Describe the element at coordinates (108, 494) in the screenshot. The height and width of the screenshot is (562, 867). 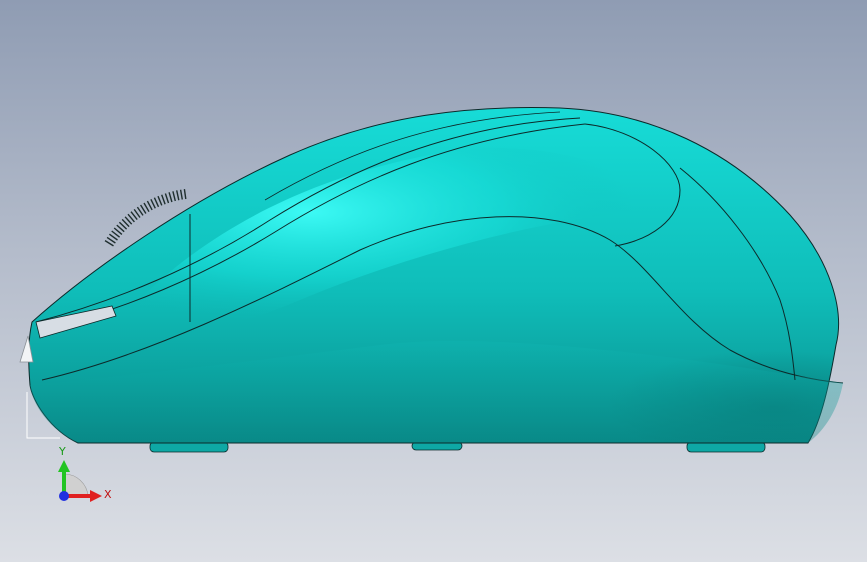
I see `x-axis-label: X` at that location.